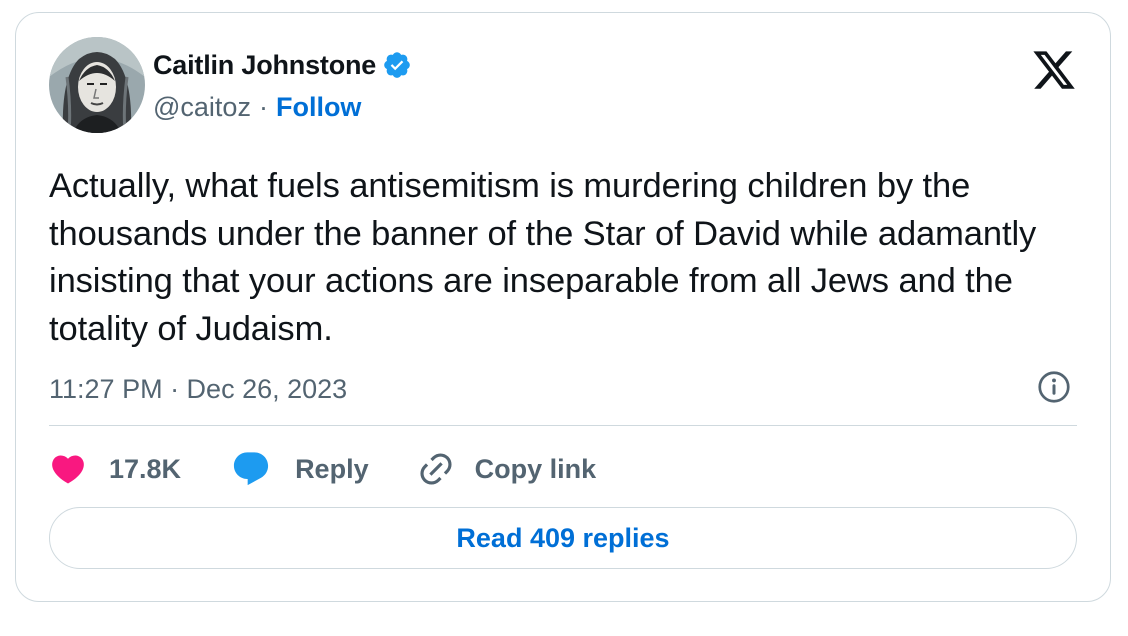 This screenshot has width=1128, height=636. I want to click on reply-button: Reply, so click(300, 469).